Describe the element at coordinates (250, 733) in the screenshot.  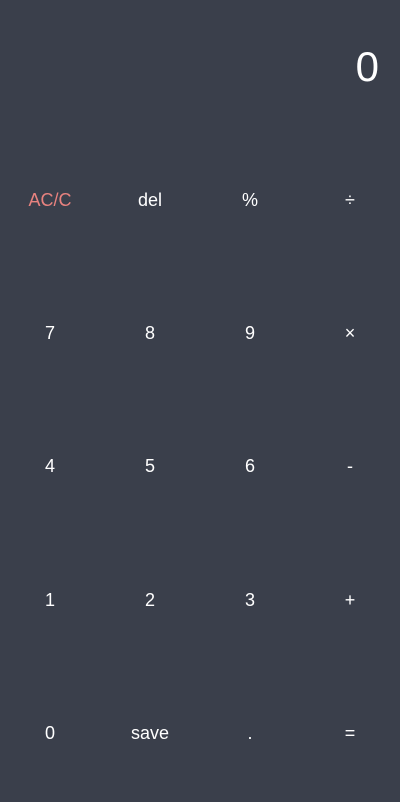
I see `decimal-button: .` at that location.